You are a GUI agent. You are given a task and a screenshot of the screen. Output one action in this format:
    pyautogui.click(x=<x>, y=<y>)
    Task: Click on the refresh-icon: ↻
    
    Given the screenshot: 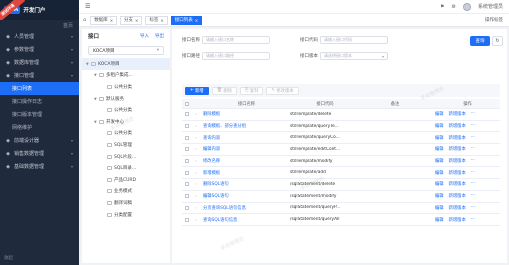 What is the action you would take?
    pyautogui.click(x=497, y=41)
    